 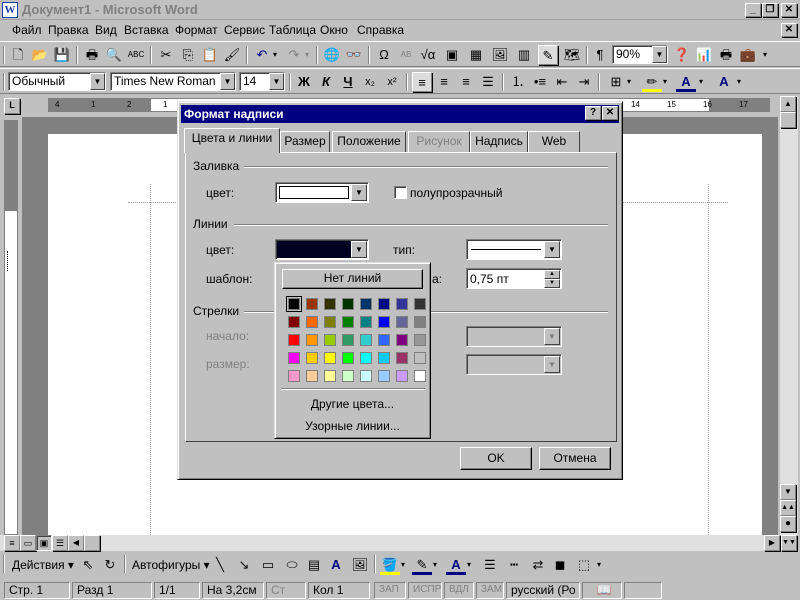 What do you see at coordinates (652, 82) in the screenshot?
I see `highlight-icon: ✏` at bounding box center [652, 82].